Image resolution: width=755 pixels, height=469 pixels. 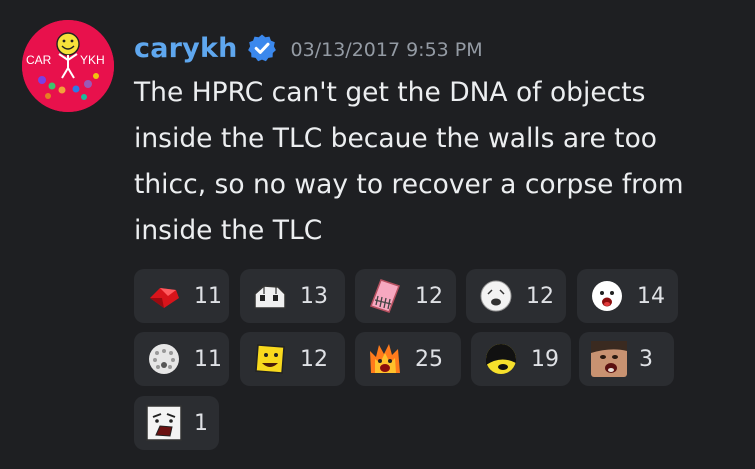 I want to click on reaction-count: 19, so click(x=545, y=359).